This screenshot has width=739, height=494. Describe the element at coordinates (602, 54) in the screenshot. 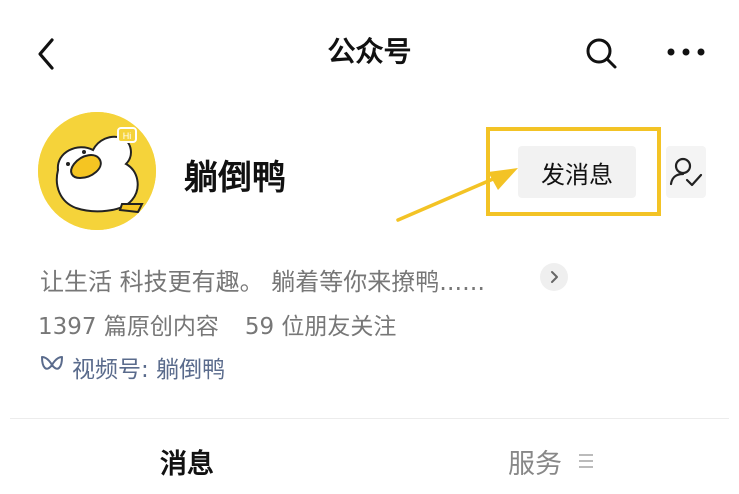

I see `search-icon` at that location.